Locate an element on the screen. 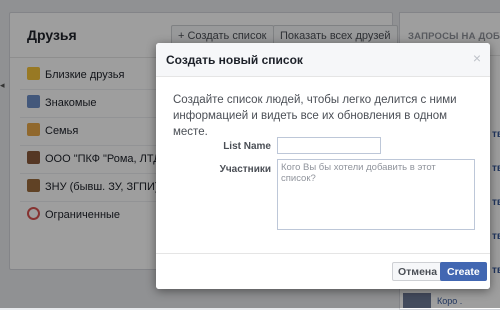 The height and width of the screenshot is (310, 500). dialog-header: Создать новый список × is located at coordinates (323, 60).